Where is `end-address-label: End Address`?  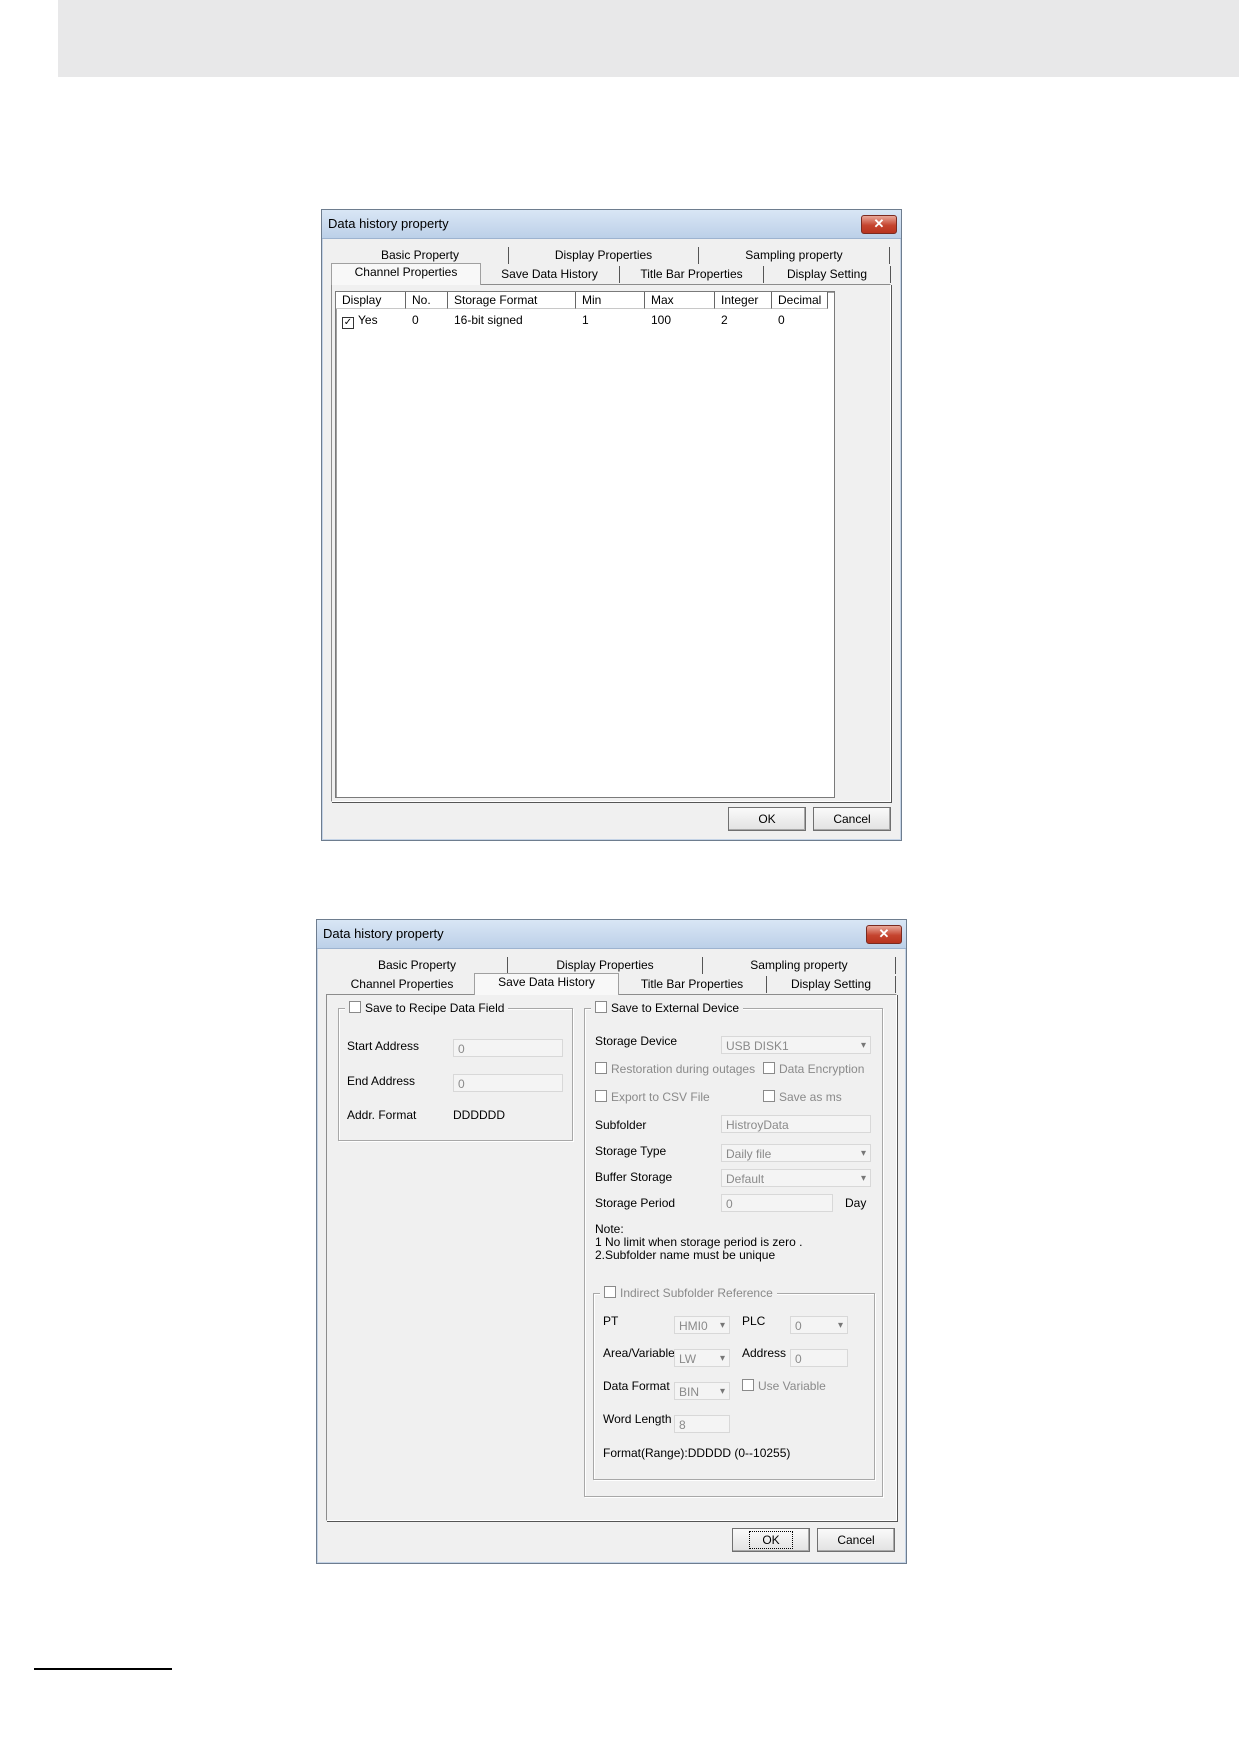
end-address-label: End Address is located at coordinates (381, 1081).